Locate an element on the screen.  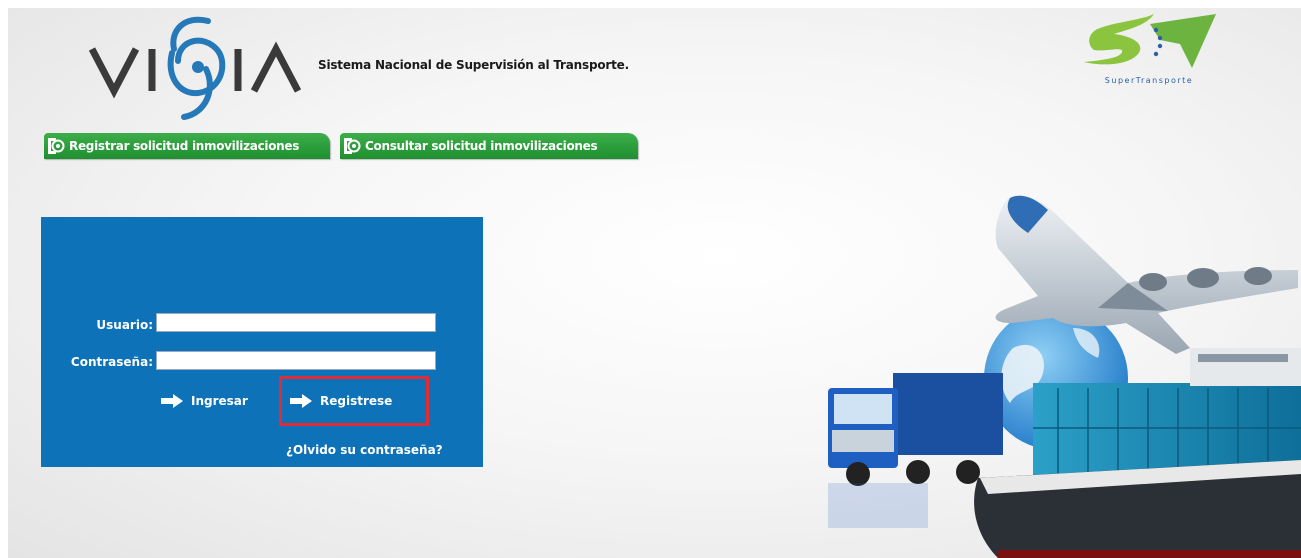
password-input is located at coordinates (296, 360).